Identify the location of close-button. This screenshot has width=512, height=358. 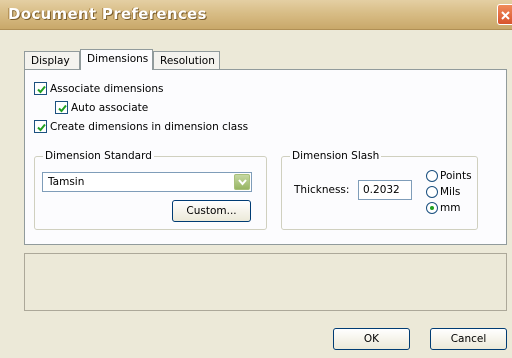
(504, 14).